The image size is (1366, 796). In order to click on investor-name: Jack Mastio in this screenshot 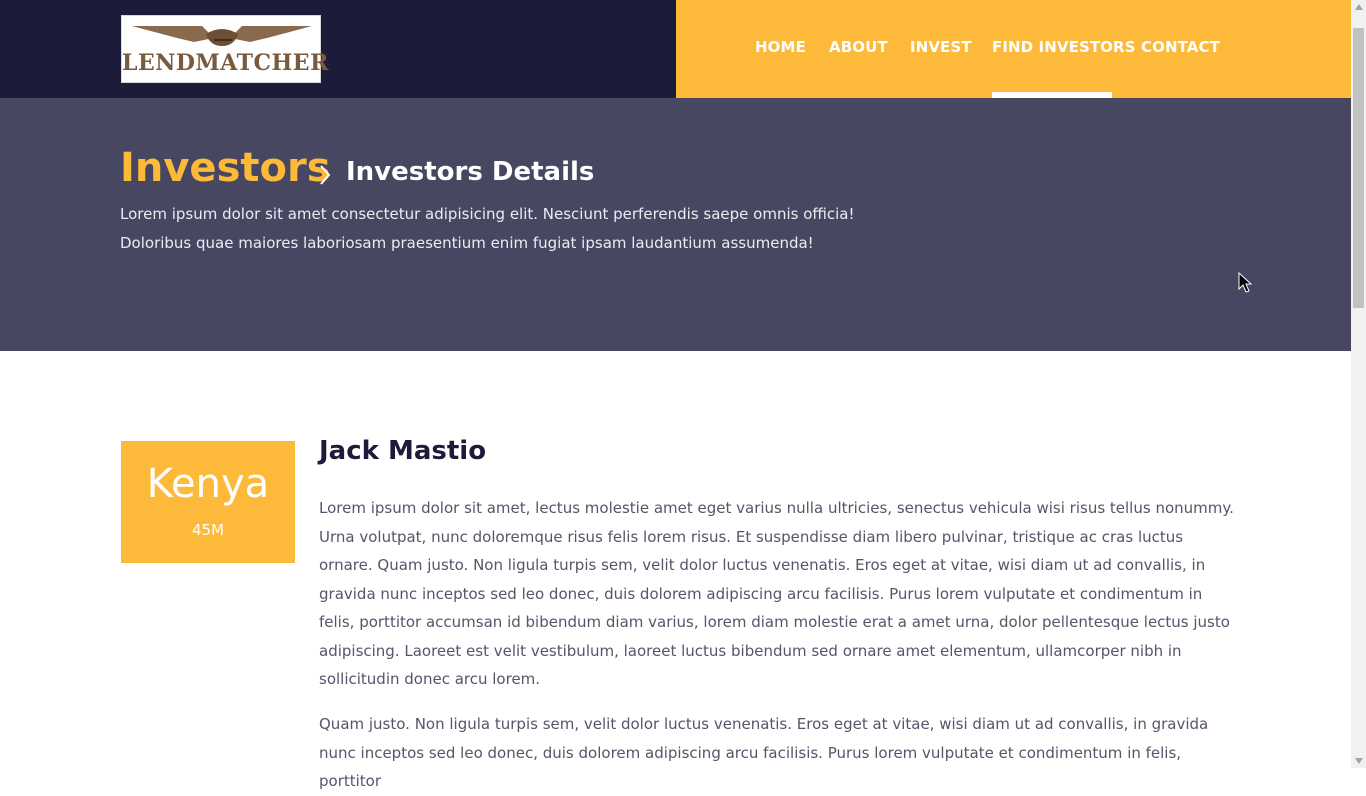, I will do `click(403, 451)`.